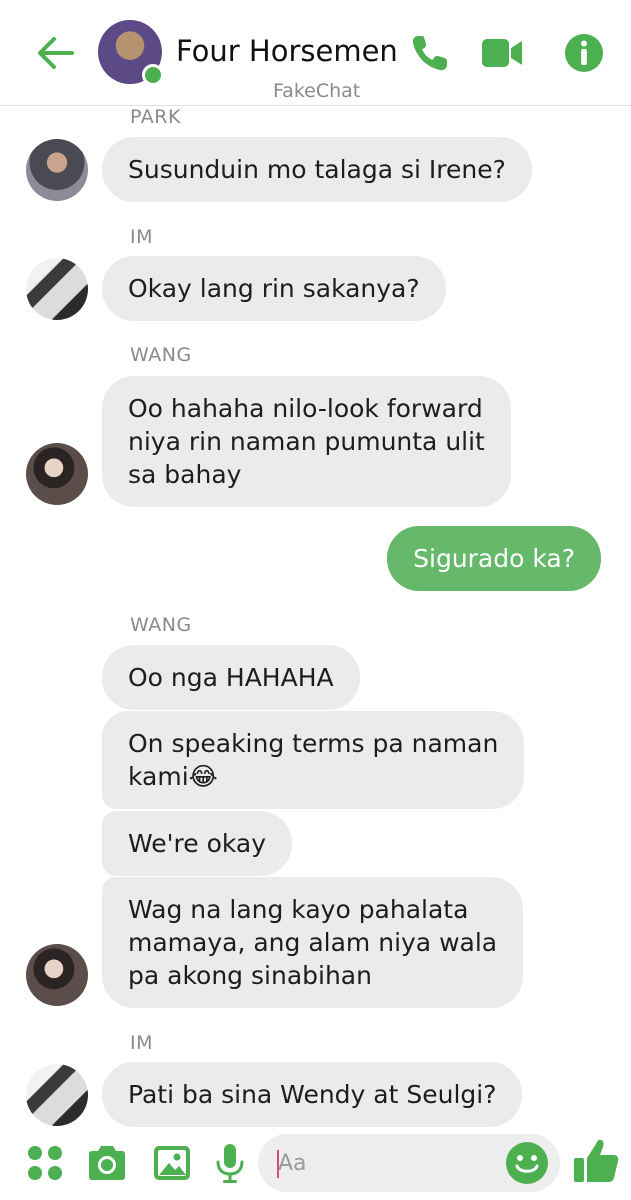 The image size is (631, 1200). What do you see at coordinates (313, 760) in the screenshot?
I see `message-bubble: On speaking terms pa naman kami😂` at bounding box center [313, 760].